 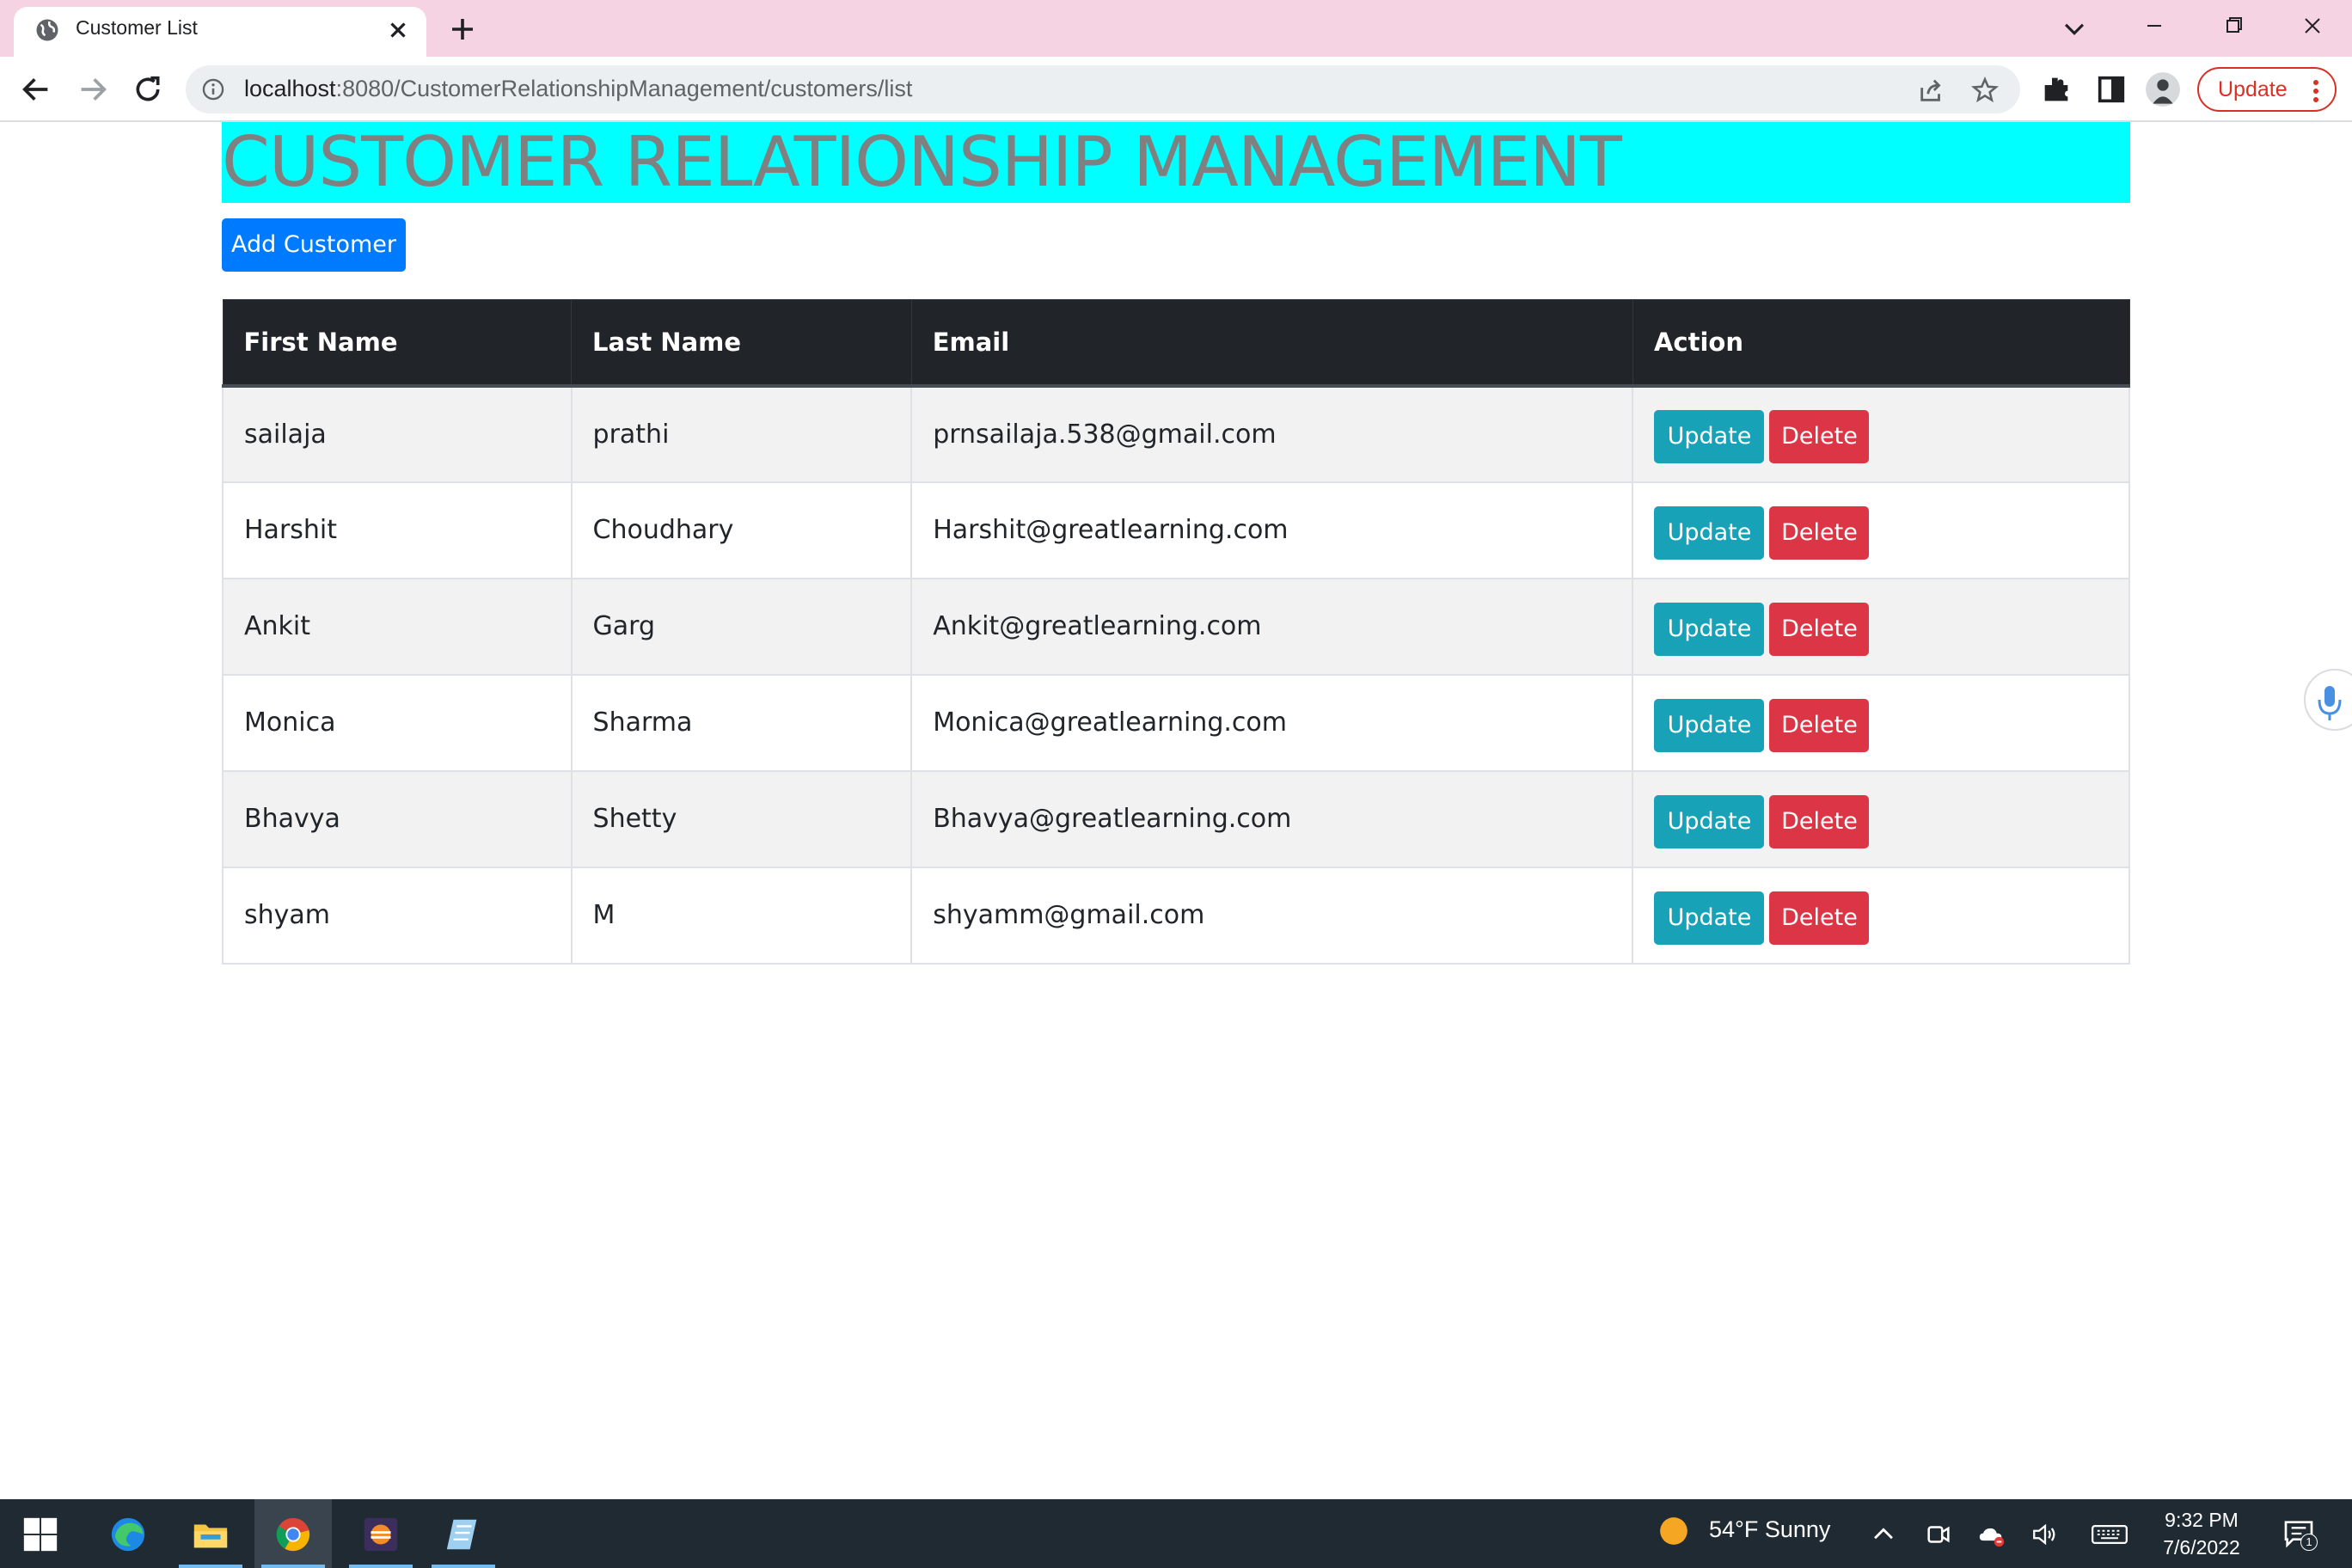 What do you see at coordinates (137, 27) in the screenshot?
I see `tab-title: Customer List` at bounding box center [137, 27].